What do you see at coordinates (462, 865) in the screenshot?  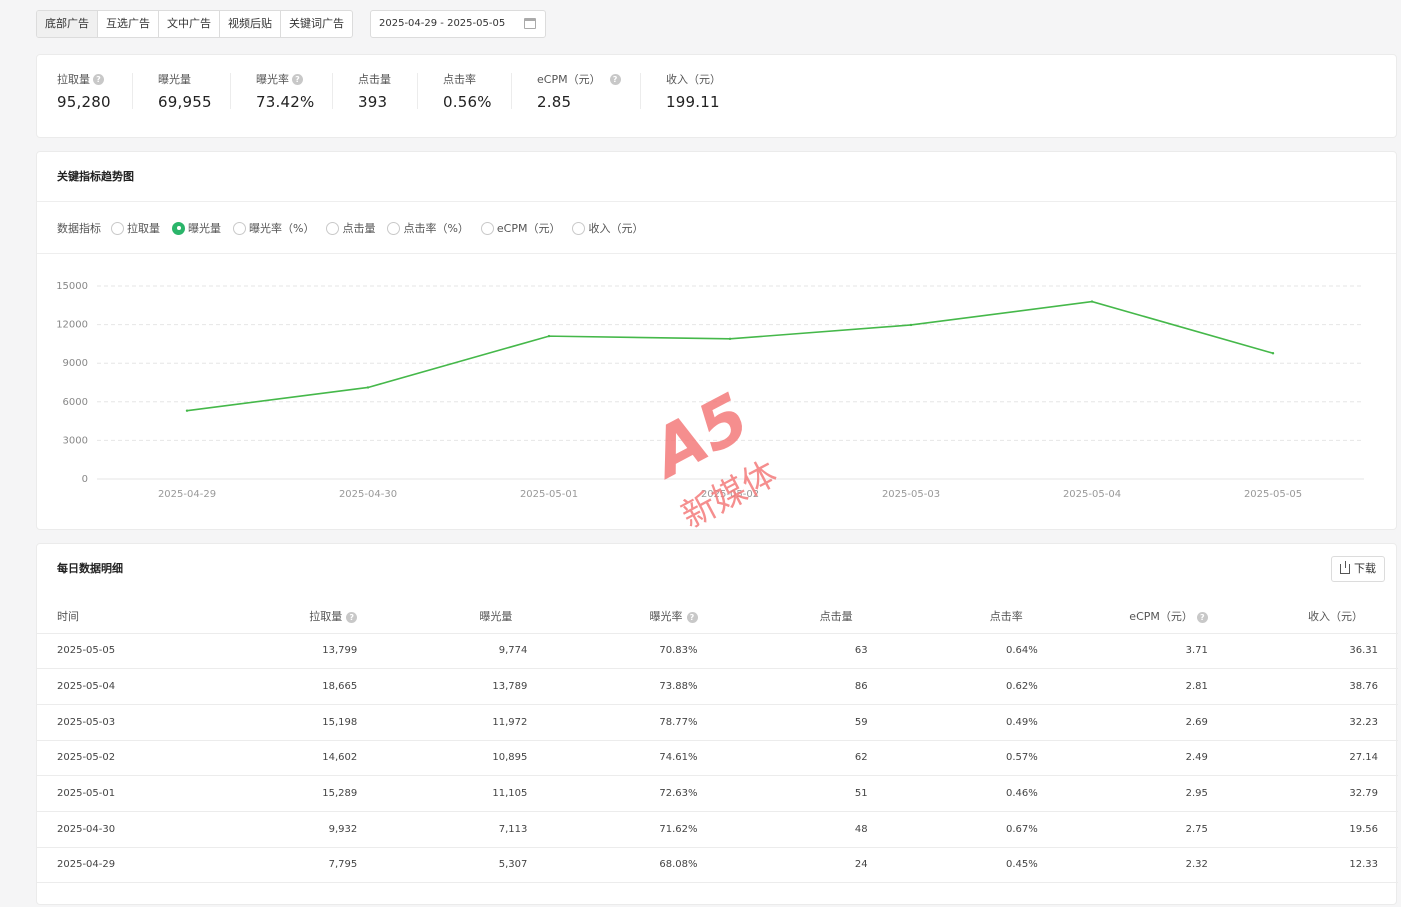 I see `table-cell: 5,307` at bounding box center [462, 865].